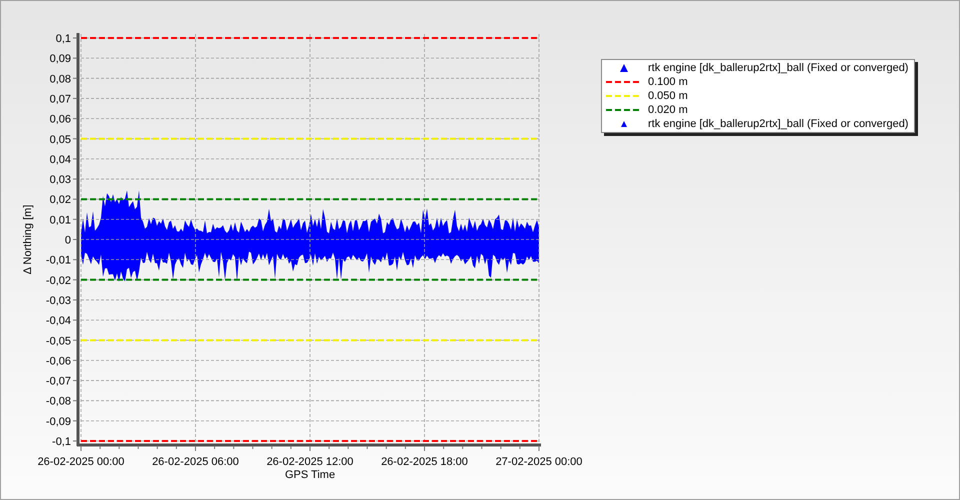 This screenshot has height=500, width=960. What do you see at coordinates (539, 462) in the screenshot?
I see `x-tick-label: 27-02-2025 00:00` at bounding box center [539, 462].